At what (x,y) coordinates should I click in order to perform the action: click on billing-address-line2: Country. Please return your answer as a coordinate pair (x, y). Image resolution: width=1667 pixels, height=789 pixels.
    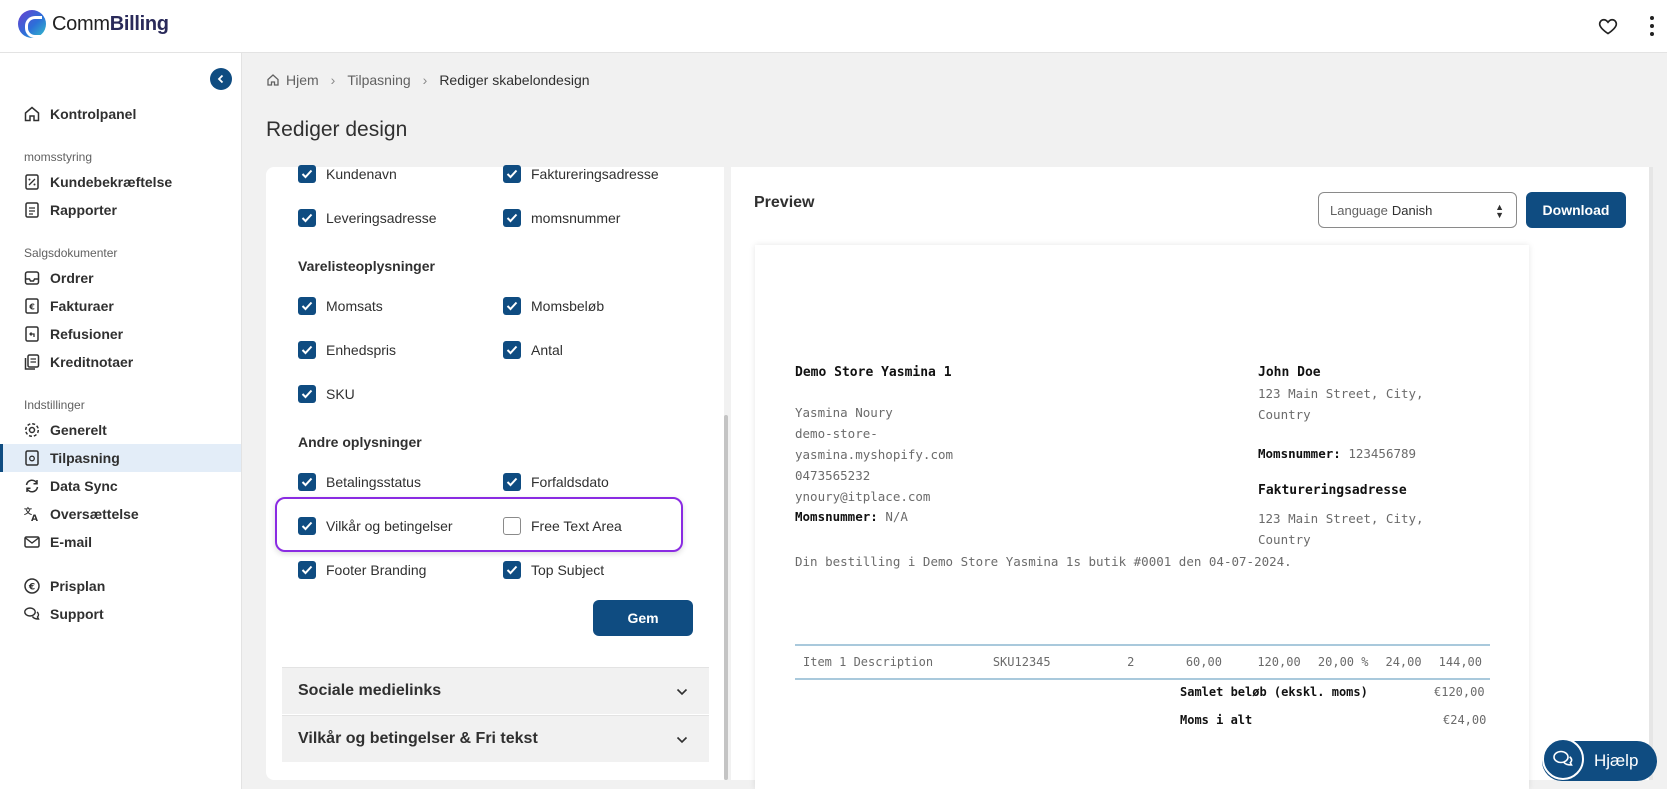
    Looking at the image, I should click on (1284, 539).